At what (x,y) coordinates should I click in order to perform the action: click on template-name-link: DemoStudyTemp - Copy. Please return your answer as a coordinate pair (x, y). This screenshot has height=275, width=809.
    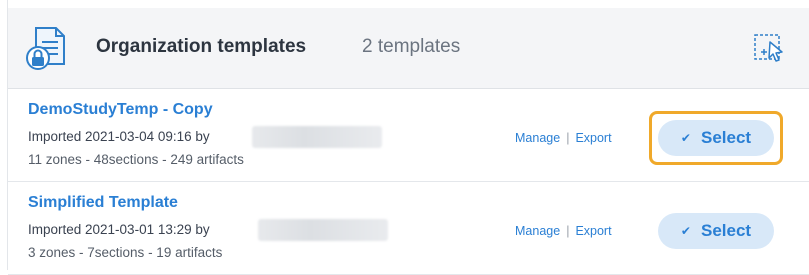
    Looking at the image, I should click on (120, 110).